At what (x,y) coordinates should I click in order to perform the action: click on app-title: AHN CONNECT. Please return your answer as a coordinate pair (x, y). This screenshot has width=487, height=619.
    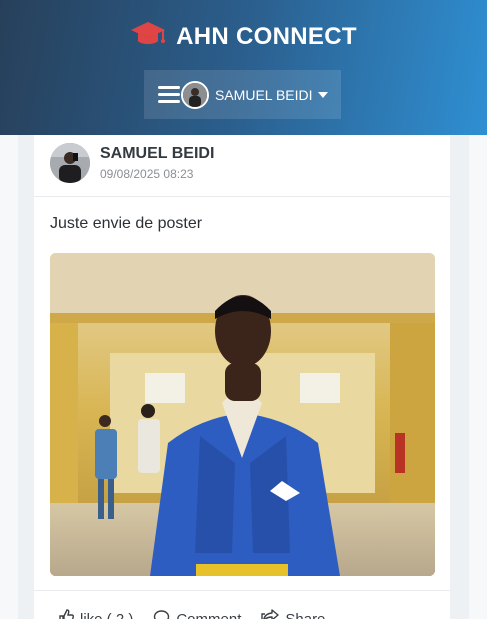
    Looking at the image, I should click on (266, 36).